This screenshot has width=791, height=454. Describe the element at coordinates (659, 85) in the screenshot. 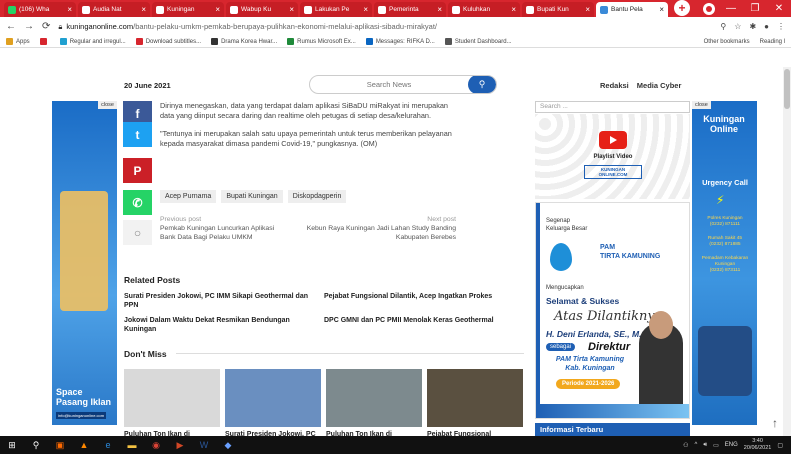

I see `link-media-cyber: Media Cyber` at that location.